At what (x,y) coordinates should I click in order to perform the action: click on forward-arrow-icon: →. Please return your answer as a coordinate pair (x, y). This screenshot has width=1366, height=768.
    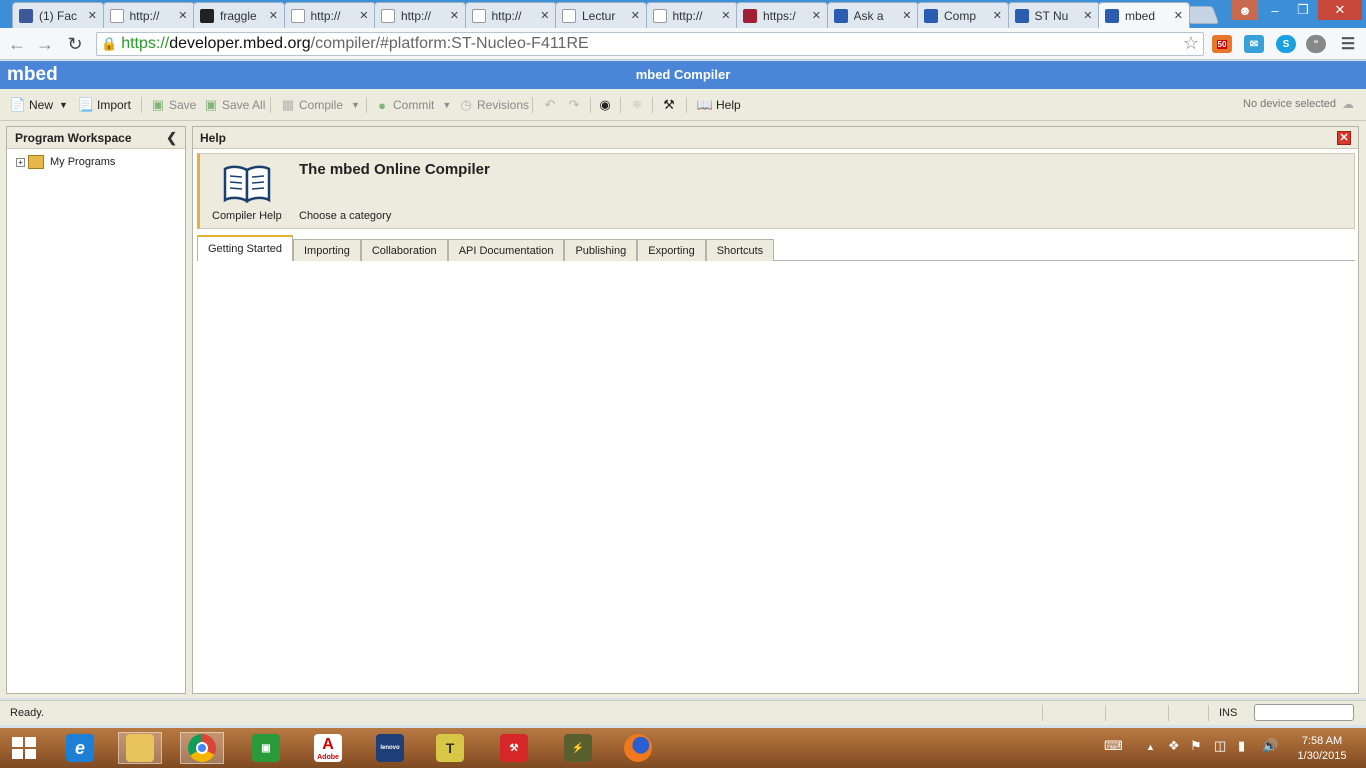
    Looking at the image, I should click on (45, 44).